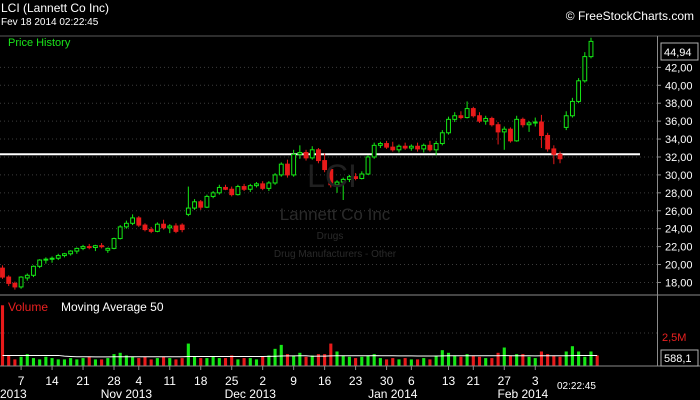 This screenshot has height=400, width=700. Describe the element at coordinates (674, 338) in the screenshot. I see `volume-axis-label: 2,5M` at that location.